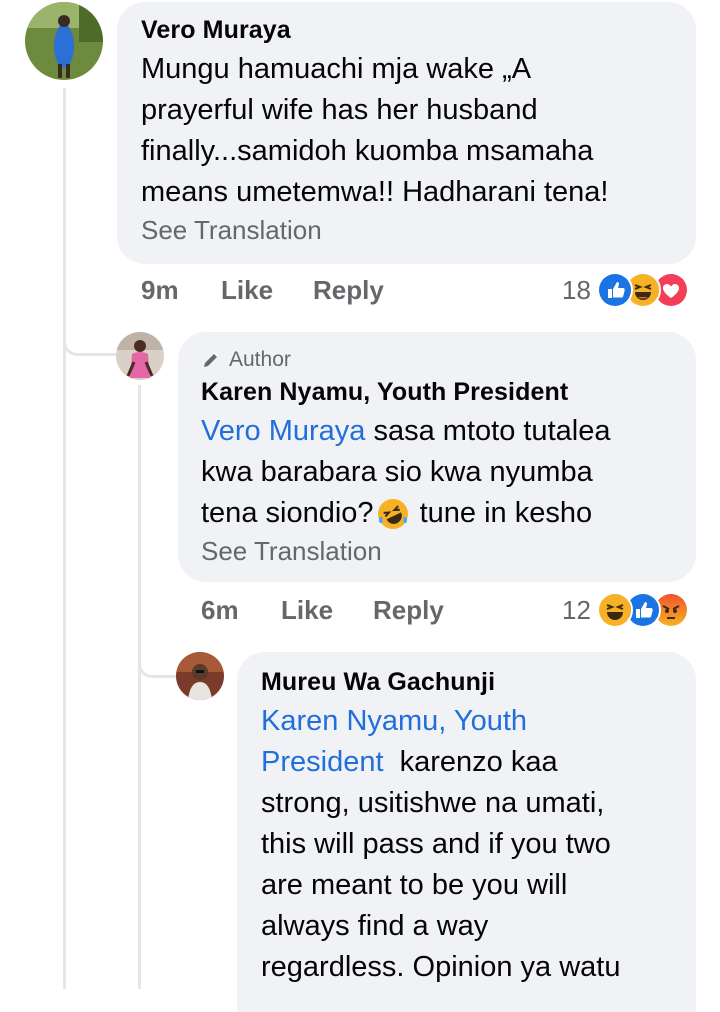  Describe the element at coordinates (336, 69) in the screenshot. I see `comment-text-line: Mungu hamuachi mja wake „A` at that location.